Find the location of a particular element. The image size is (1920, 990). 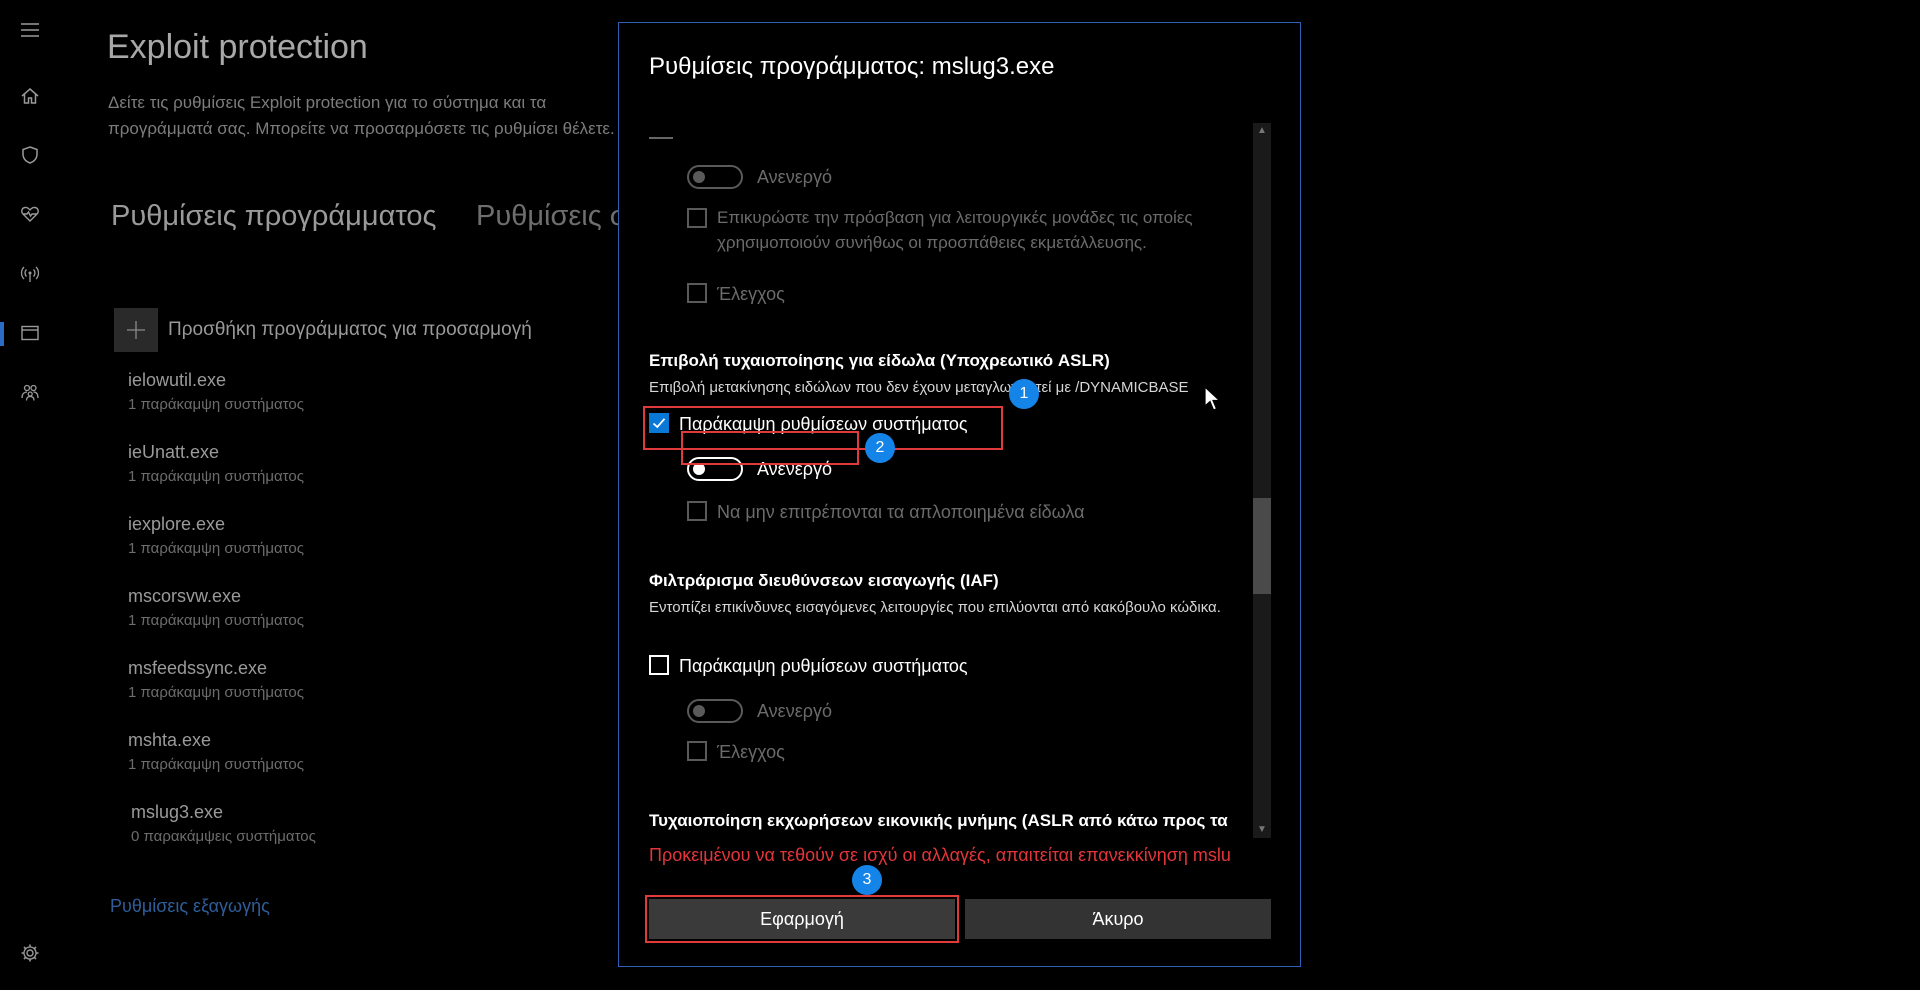

program-name: ielowutil.exe is located at coordinates (177, 380).